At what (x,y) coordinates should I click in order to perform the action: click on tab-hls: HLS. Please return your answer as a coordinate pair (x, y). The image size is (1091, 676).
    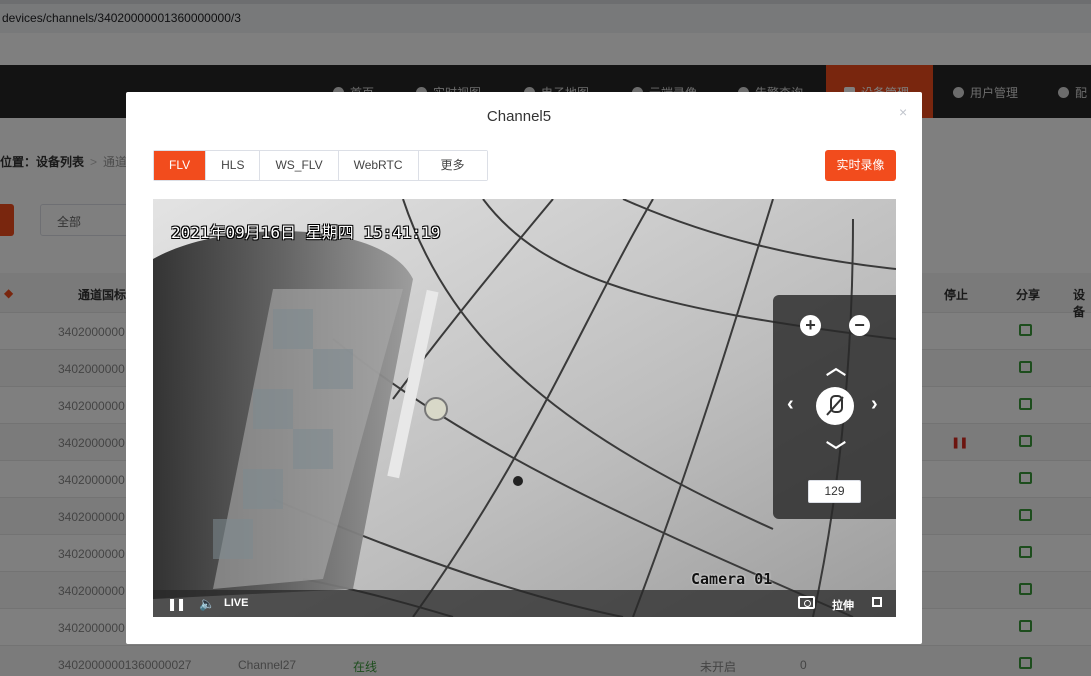
    Looking at the image, I should click on (232, 165).